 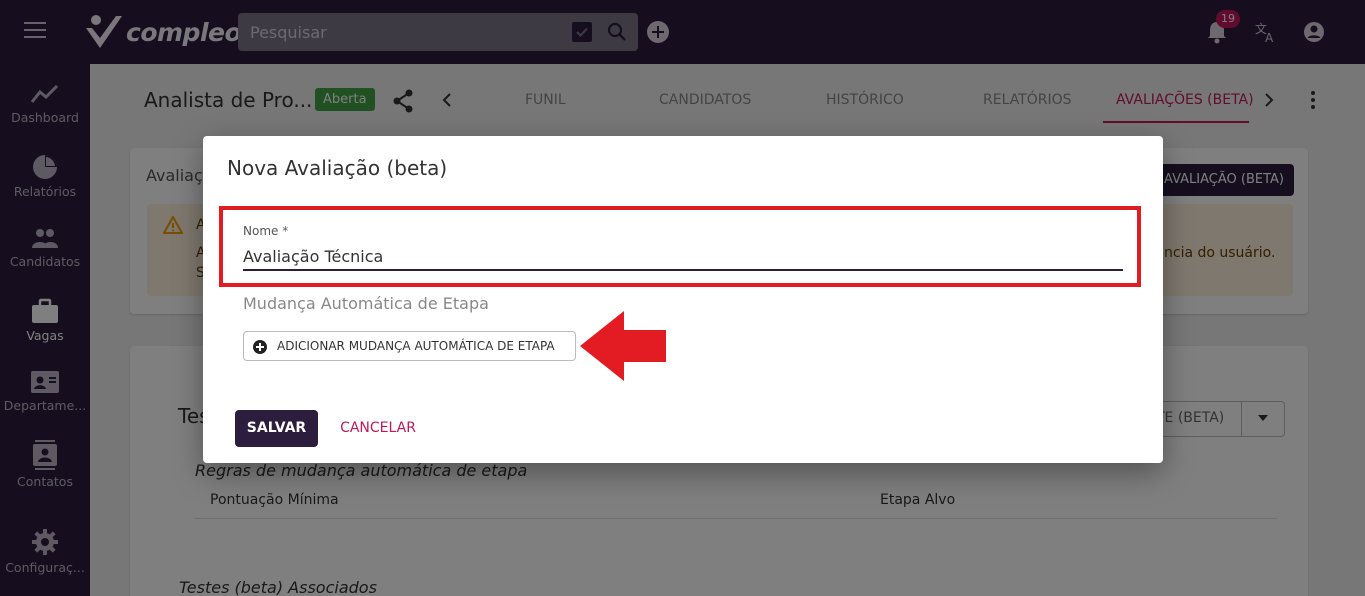 What do you see at coordinates (266, 231) in the screenshot?
I see `name-field-label: Nome *` at bounding box center [266, 231].